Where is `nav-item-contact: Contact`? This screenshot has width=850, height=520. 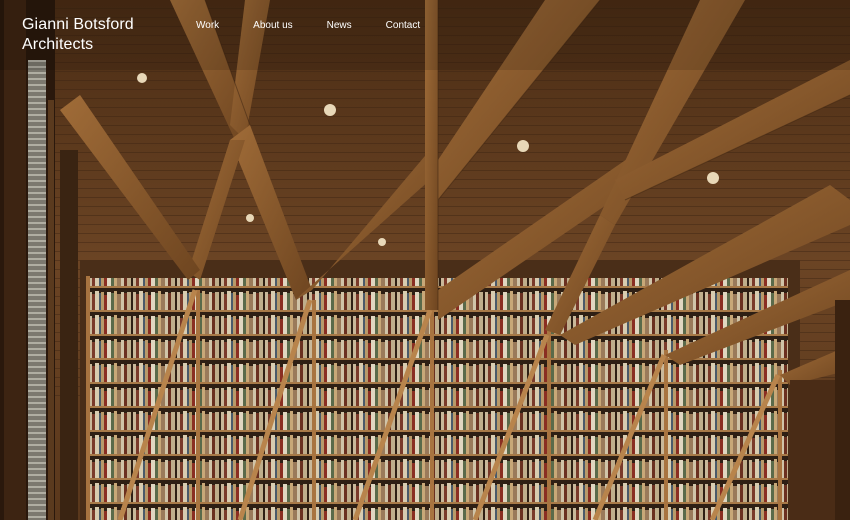
nav-item-contact: Contact is located at coordinates (403, 26).